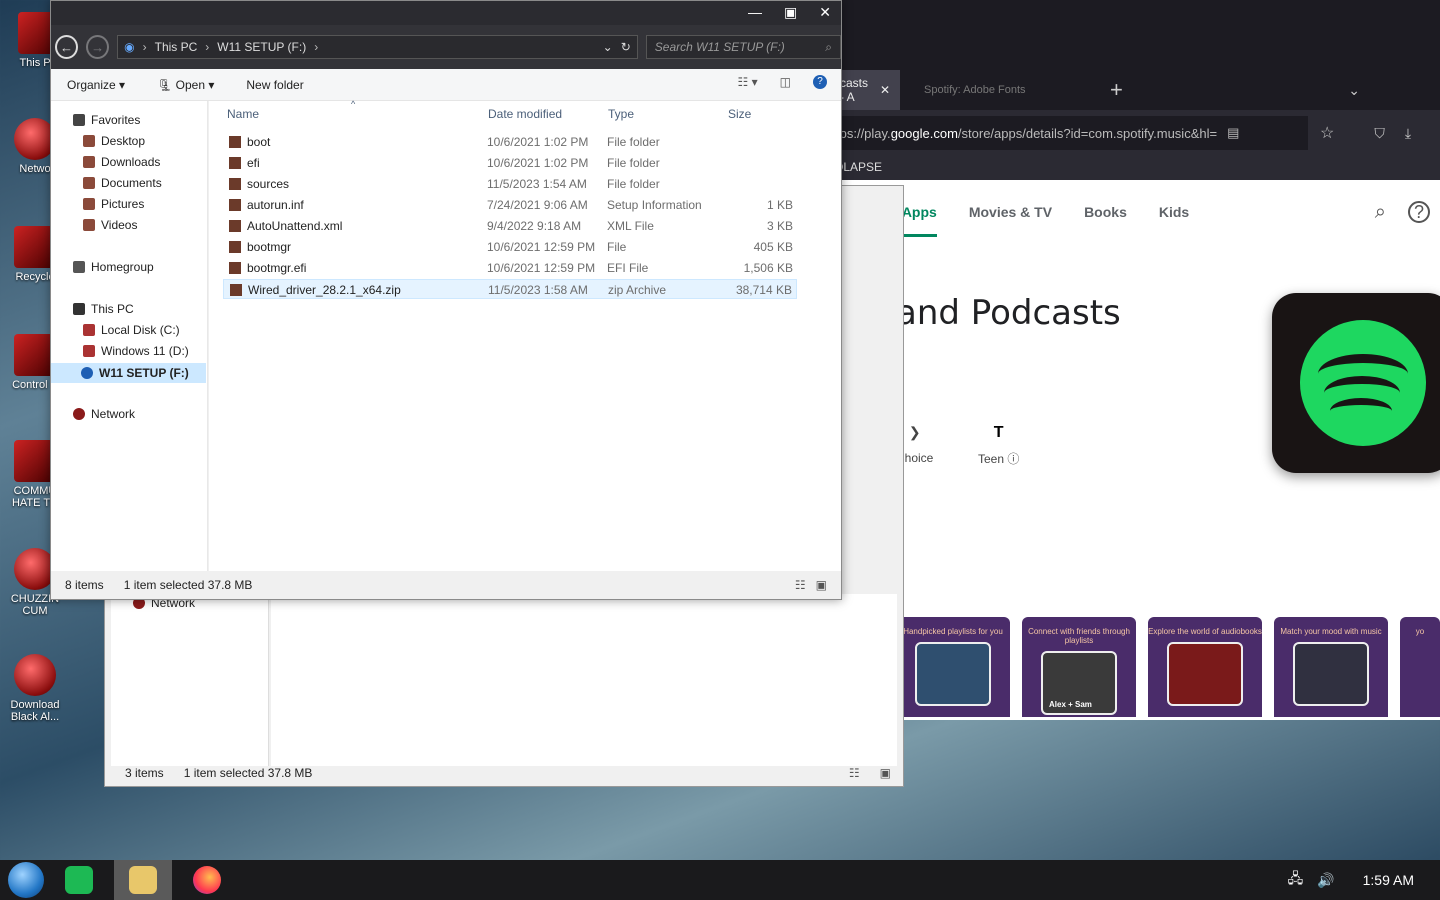 The height and width of the screenshot is (900, 1440). Describe the element at coordinates (377, 47) in the screenshot. I see `address-bar: ◉ › This PC › W11 SETUP (F:) › ⌄ ↻` at that location.